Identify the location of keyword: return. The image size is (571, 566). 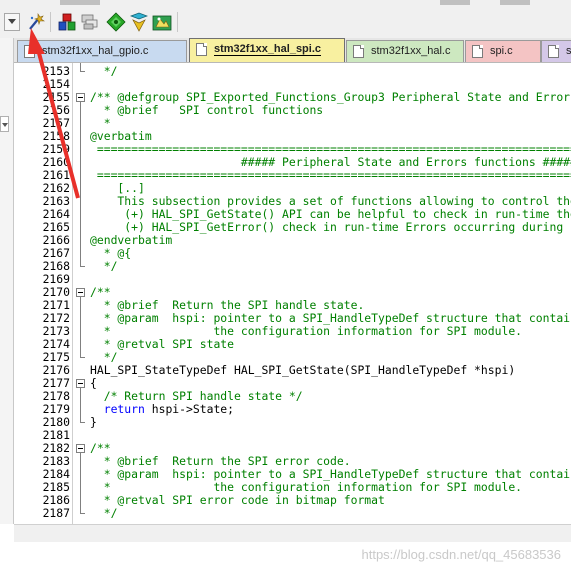
(124, 409).